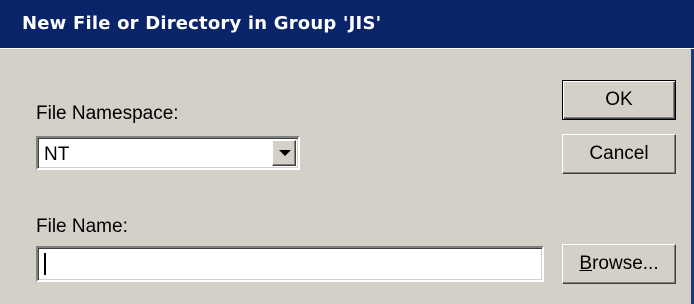 The height and width of the screenshot is (304, 694). Describe the element at coordinates (202, 23) in the screenshot. I see `window-title: New File or Directory in Group 'JIS'` at that location.